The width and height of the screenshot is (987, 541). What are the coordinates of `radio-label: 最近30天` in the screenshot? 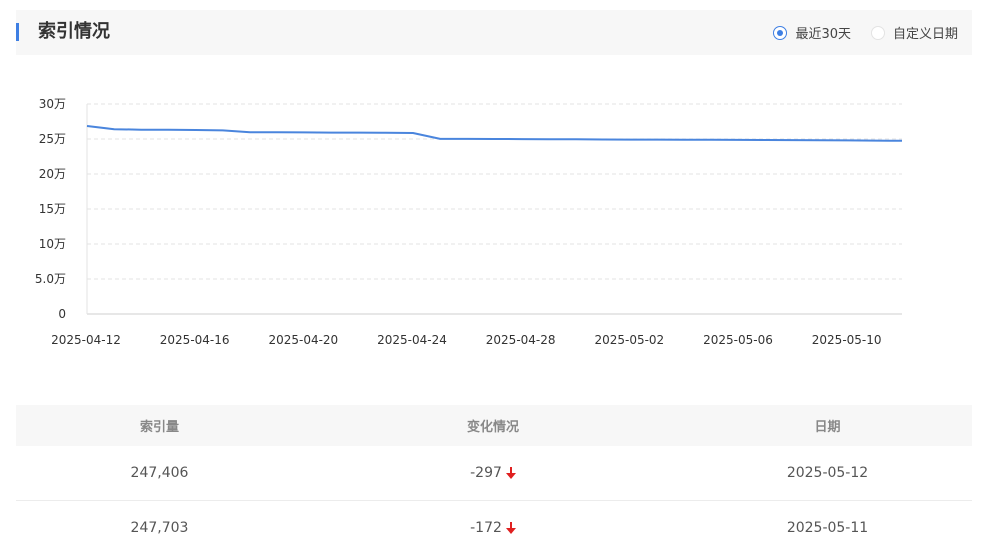 It's located at (823, 34).